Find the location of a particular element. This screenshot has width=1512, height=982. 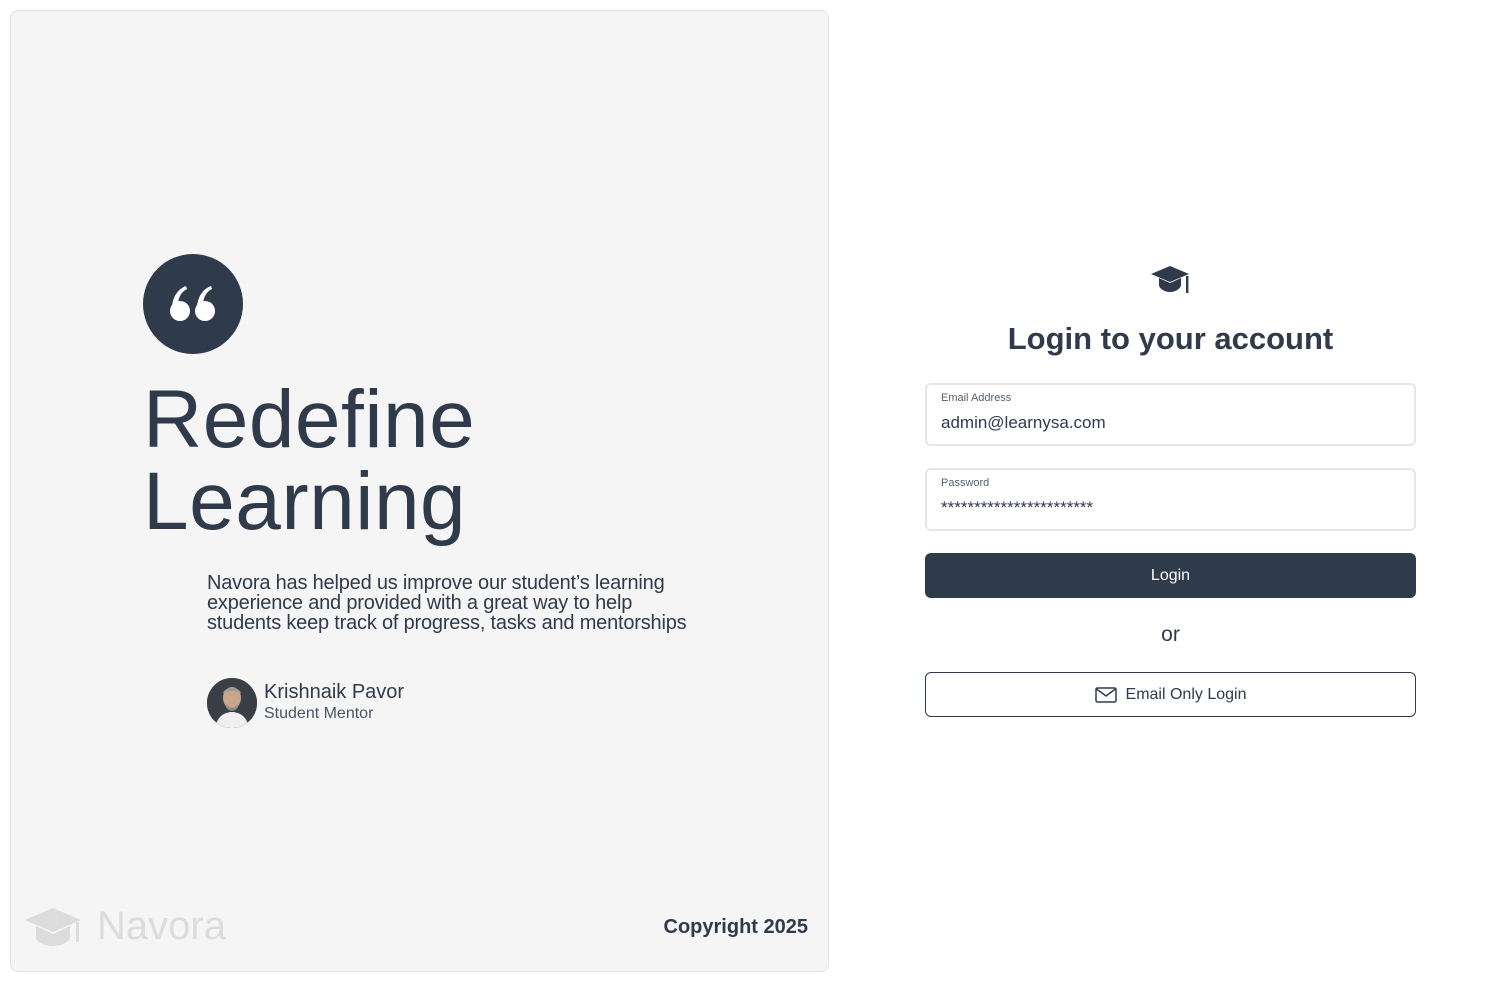

mail-icon is located at coordinates (1105, 694).